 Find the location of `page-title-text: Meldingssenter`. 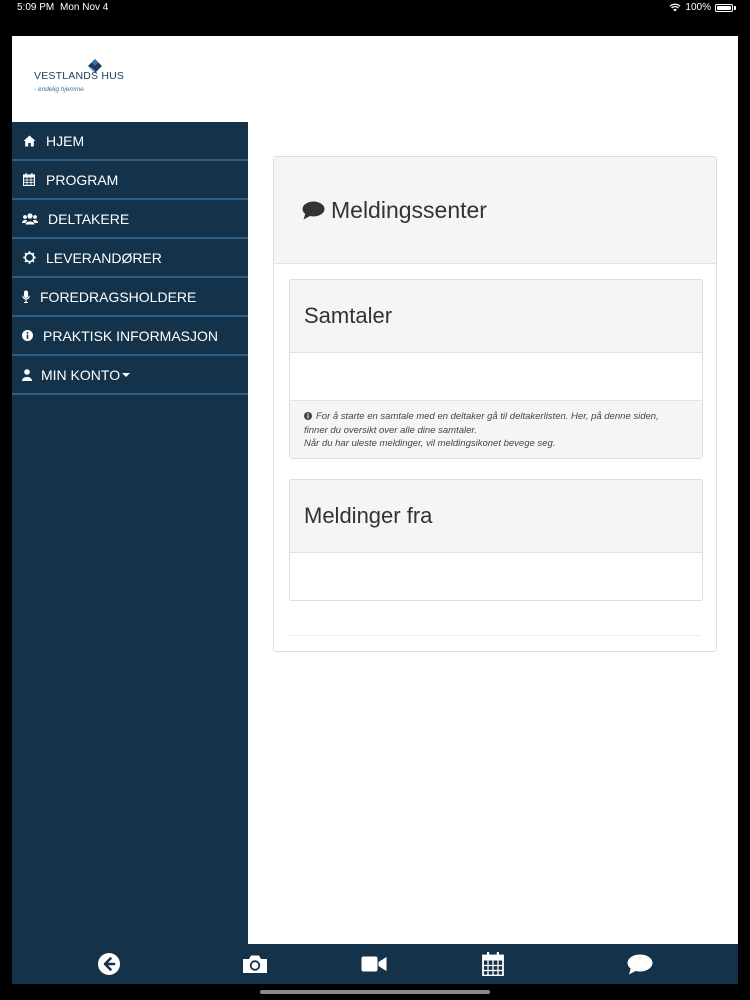

page-title-text: Meldingssenter is located at coordinates (409, 209).